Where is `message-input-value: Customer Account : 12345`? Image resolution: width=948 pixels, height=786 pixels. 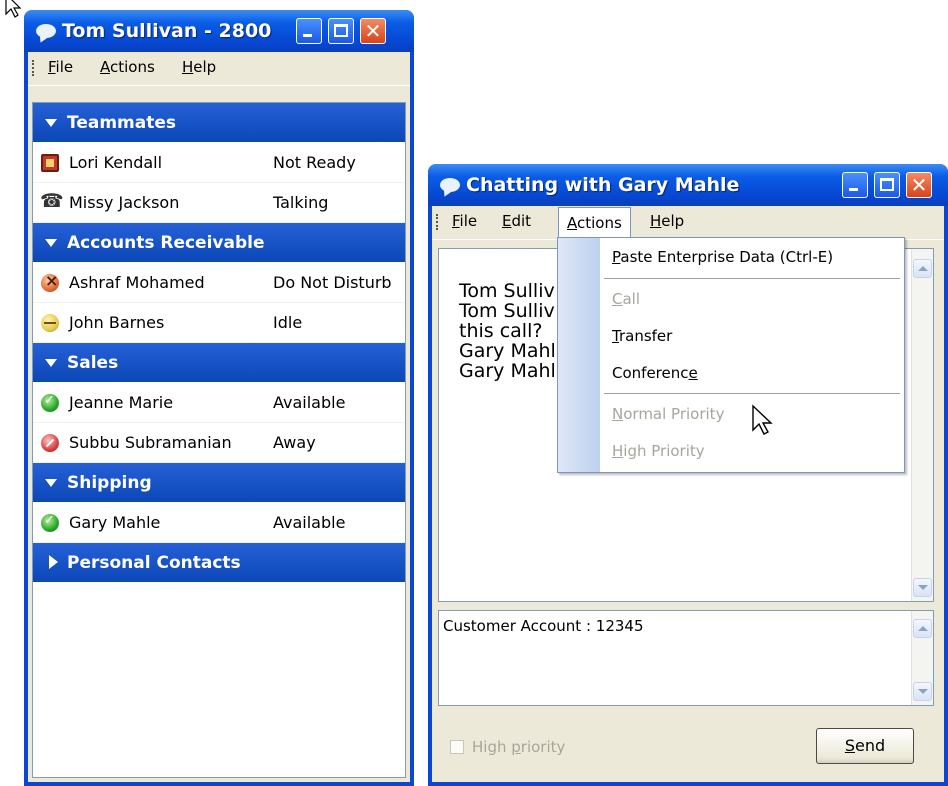
message-input-value: Customer Account : 12345 is located at coordinates (543, 626).